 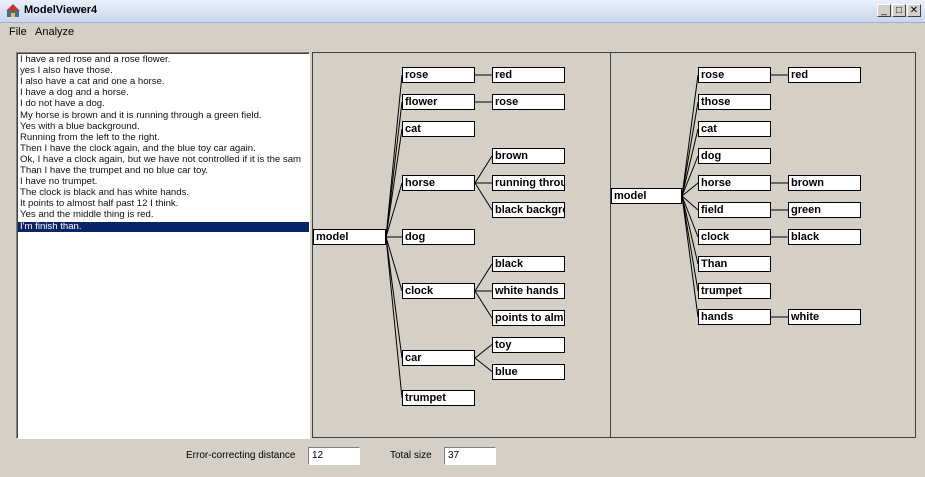 I want to click on app-icon, so click(x=13, y=10).